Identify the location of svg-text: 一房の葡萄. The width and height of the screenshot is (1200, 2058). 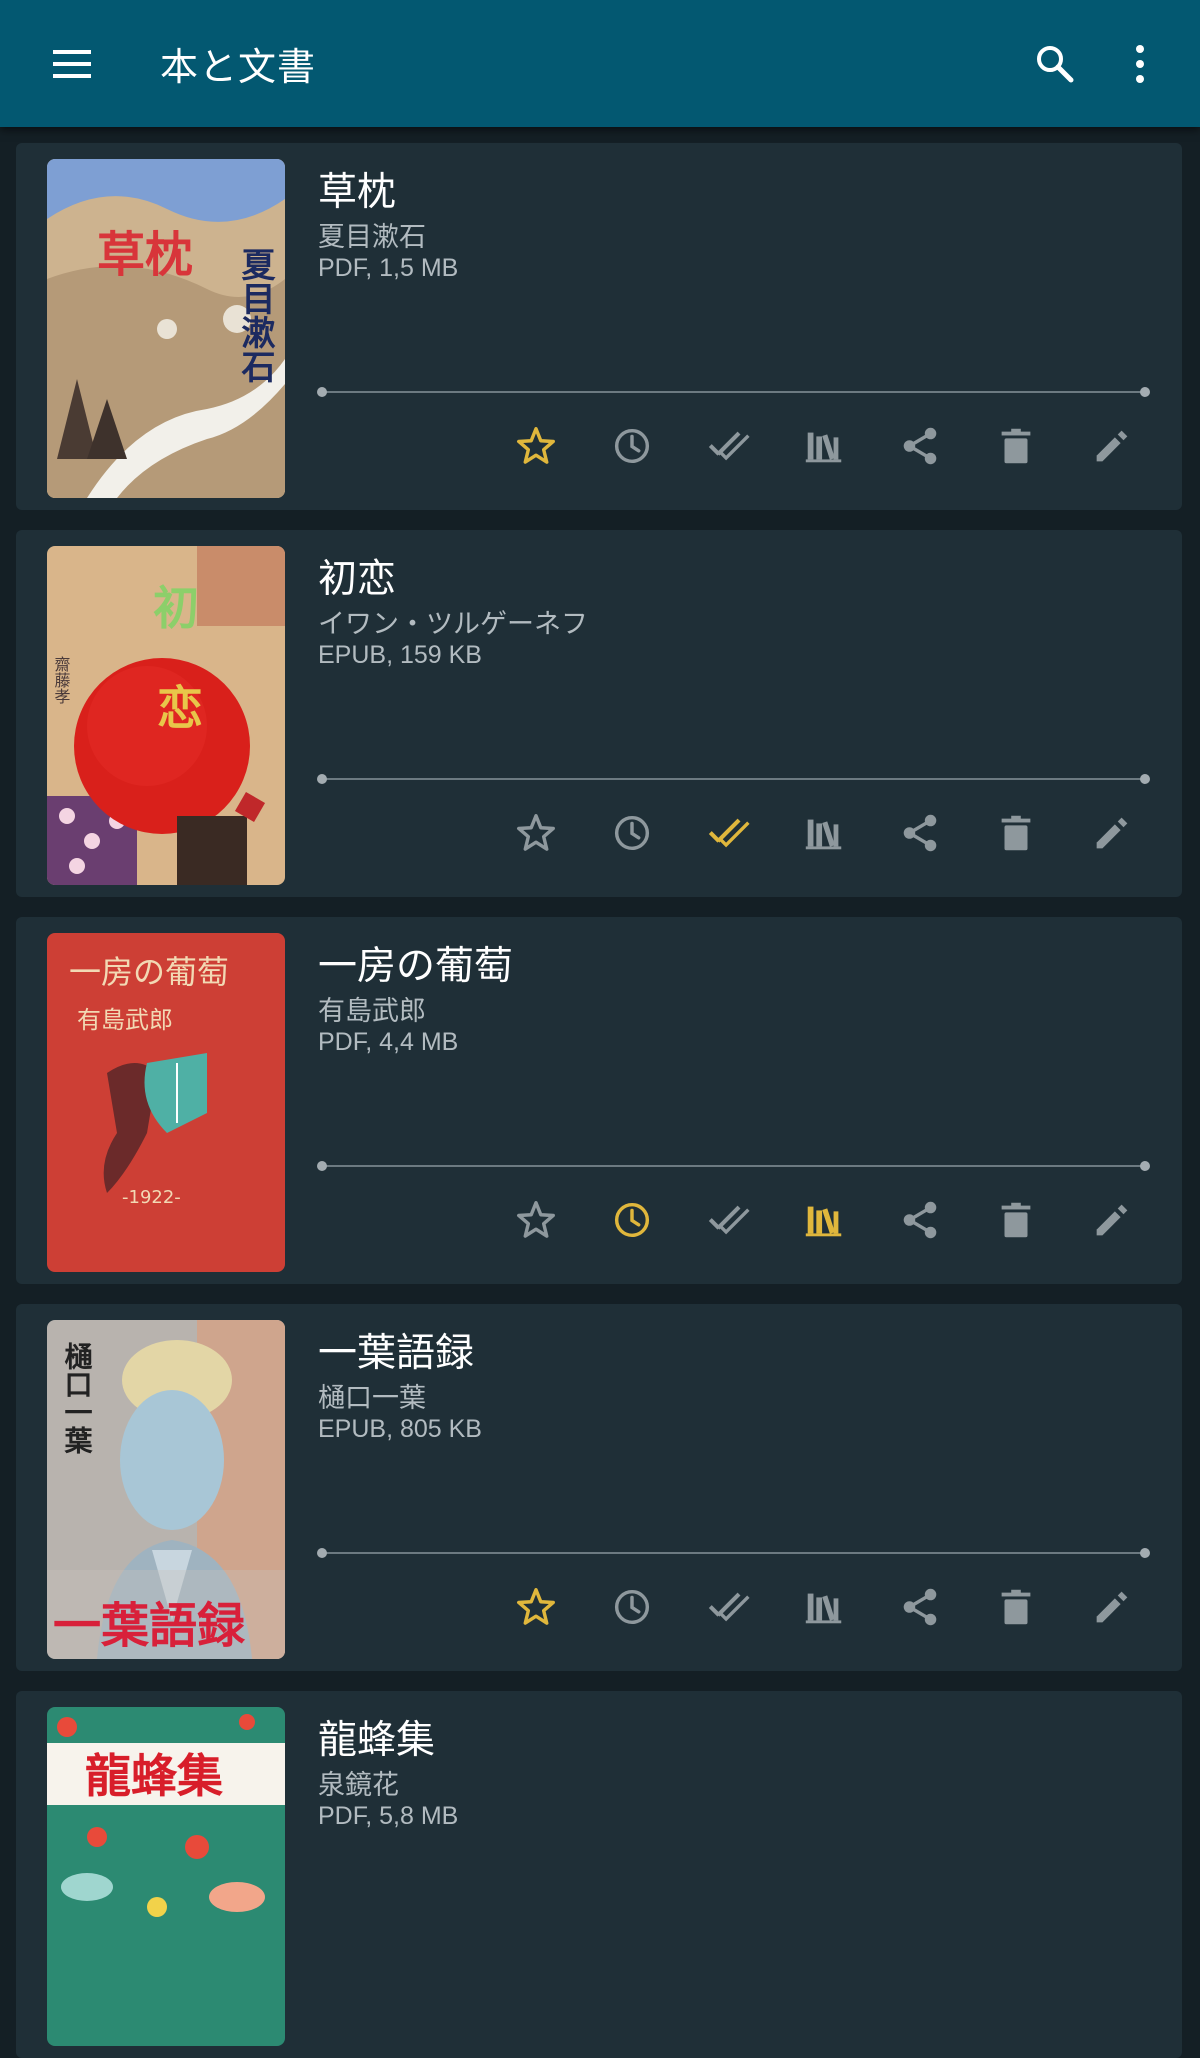
(149, 972).